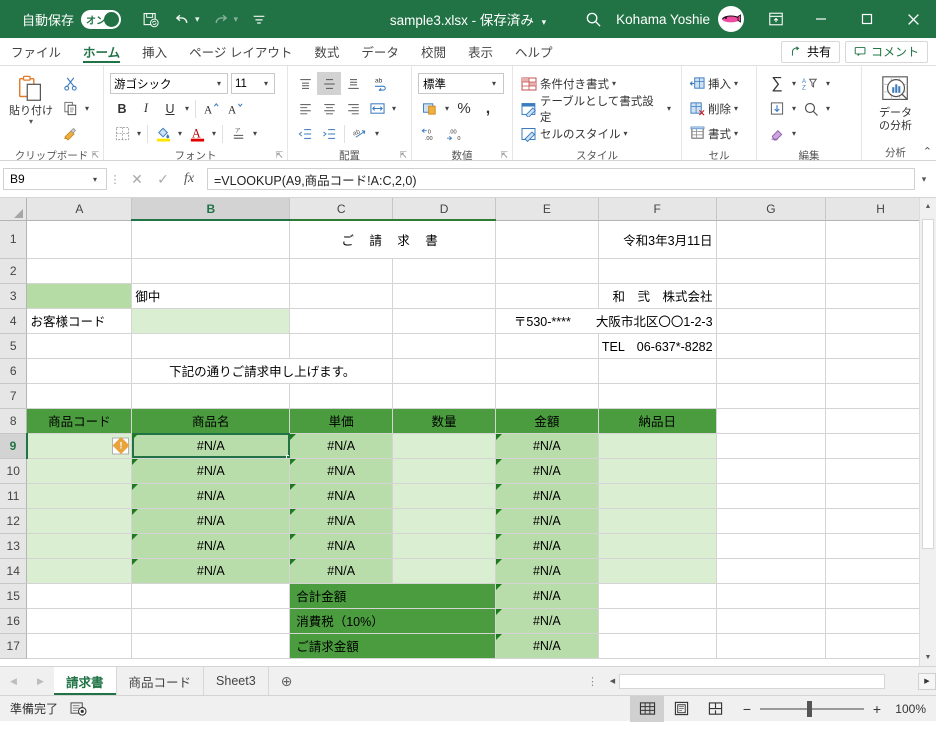  Describe the element at coordinates (101, 19) in the screenshot. I see `autosave-toggle: オン` at that location.